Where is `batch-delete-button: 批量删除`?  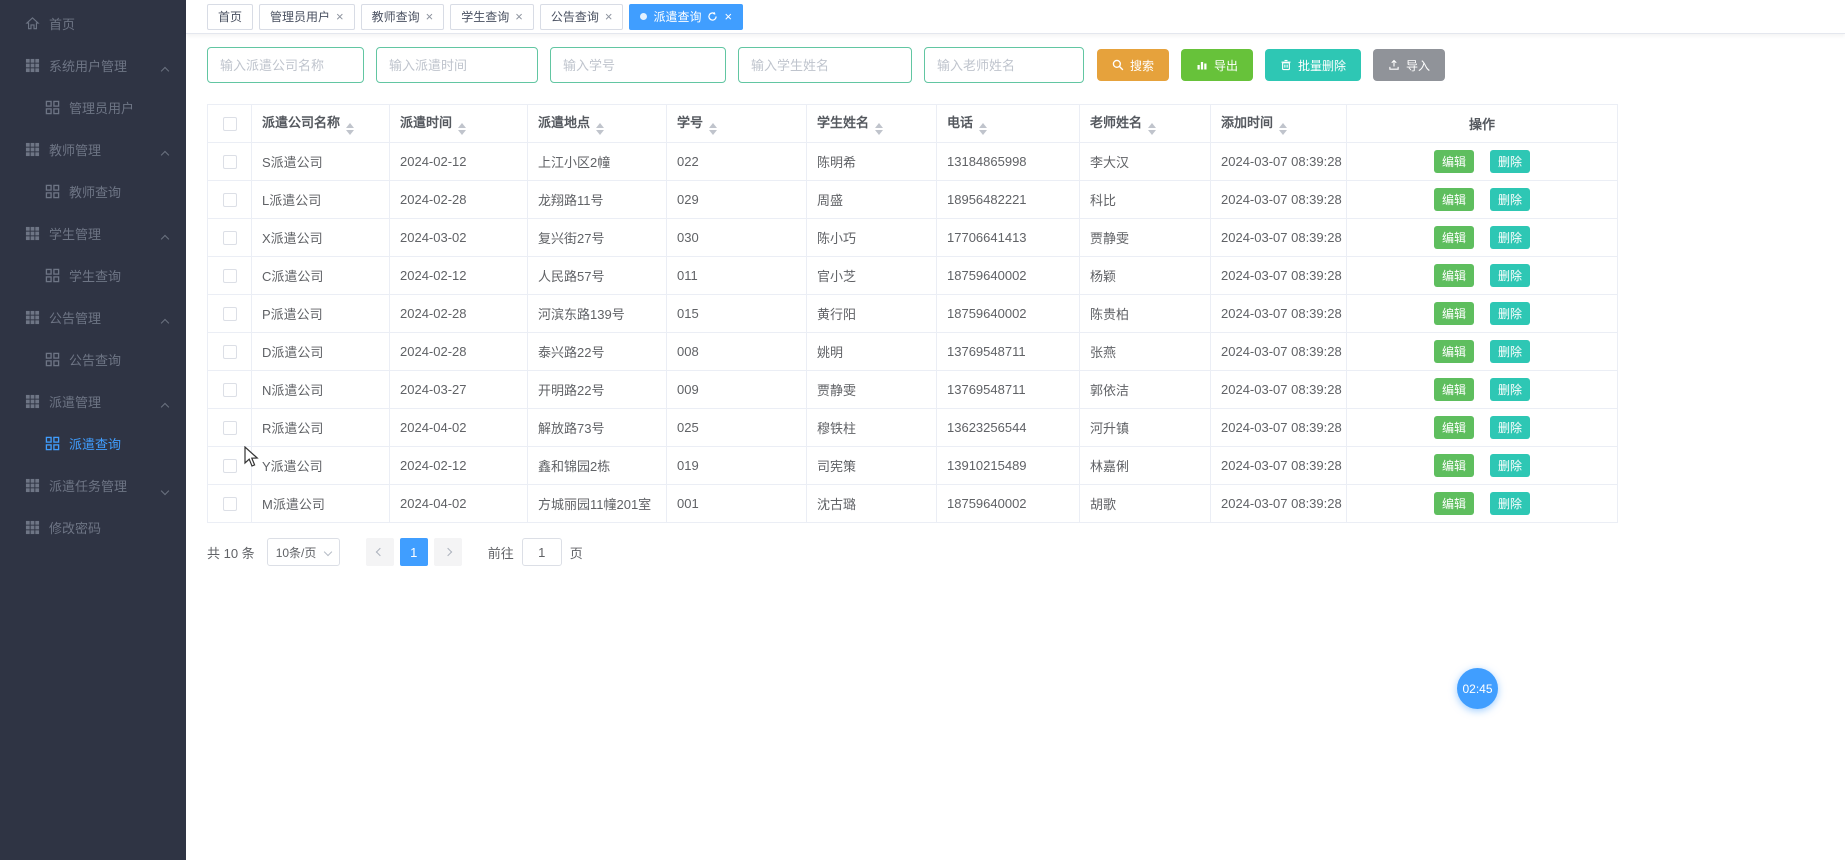
batch-delete-button: 批量删除 is located at coordinates (1313, 65).